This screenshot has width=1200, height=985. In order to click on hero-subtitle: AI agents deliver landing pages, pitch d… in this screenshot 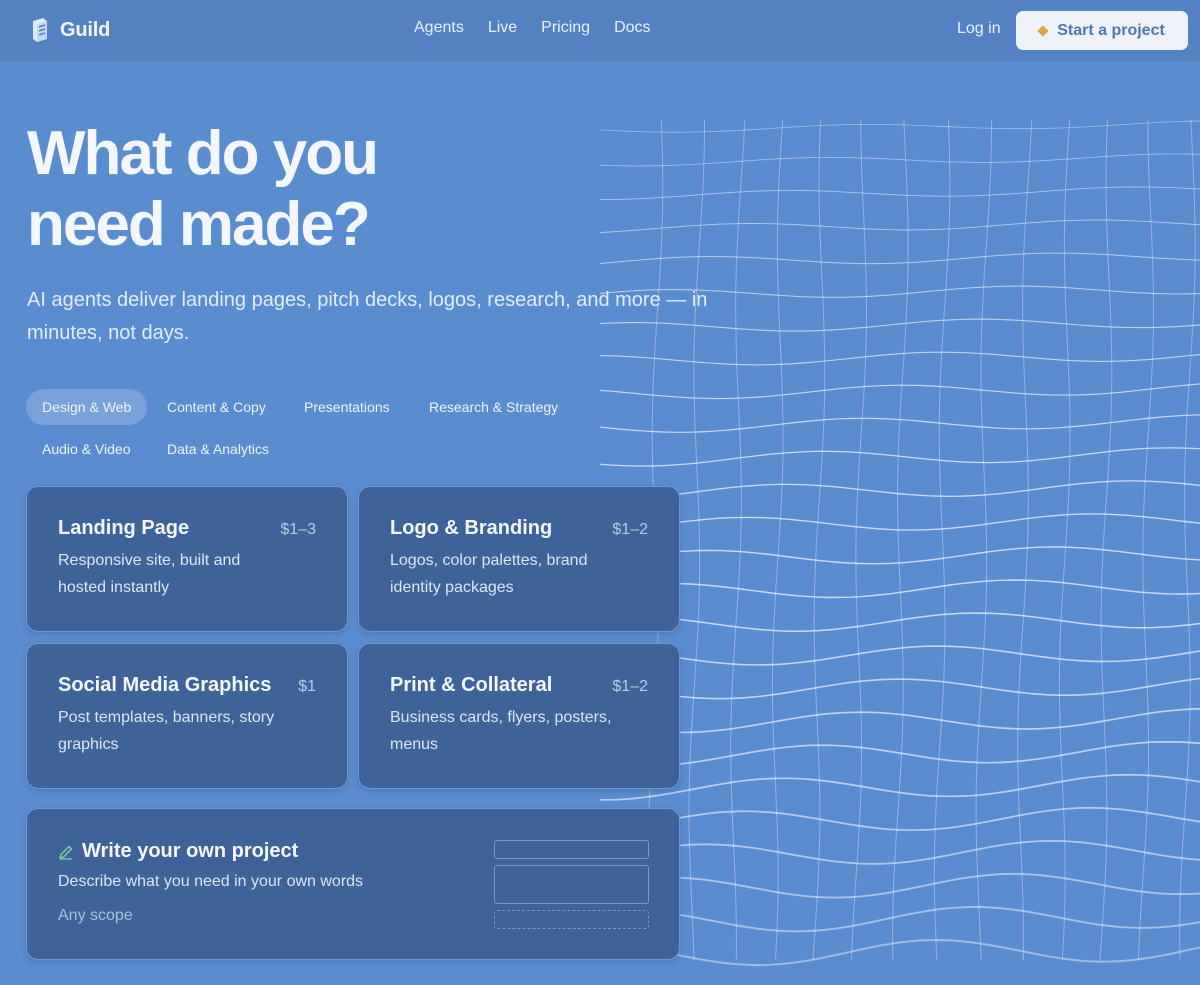, I will do `click(367, 316)`.